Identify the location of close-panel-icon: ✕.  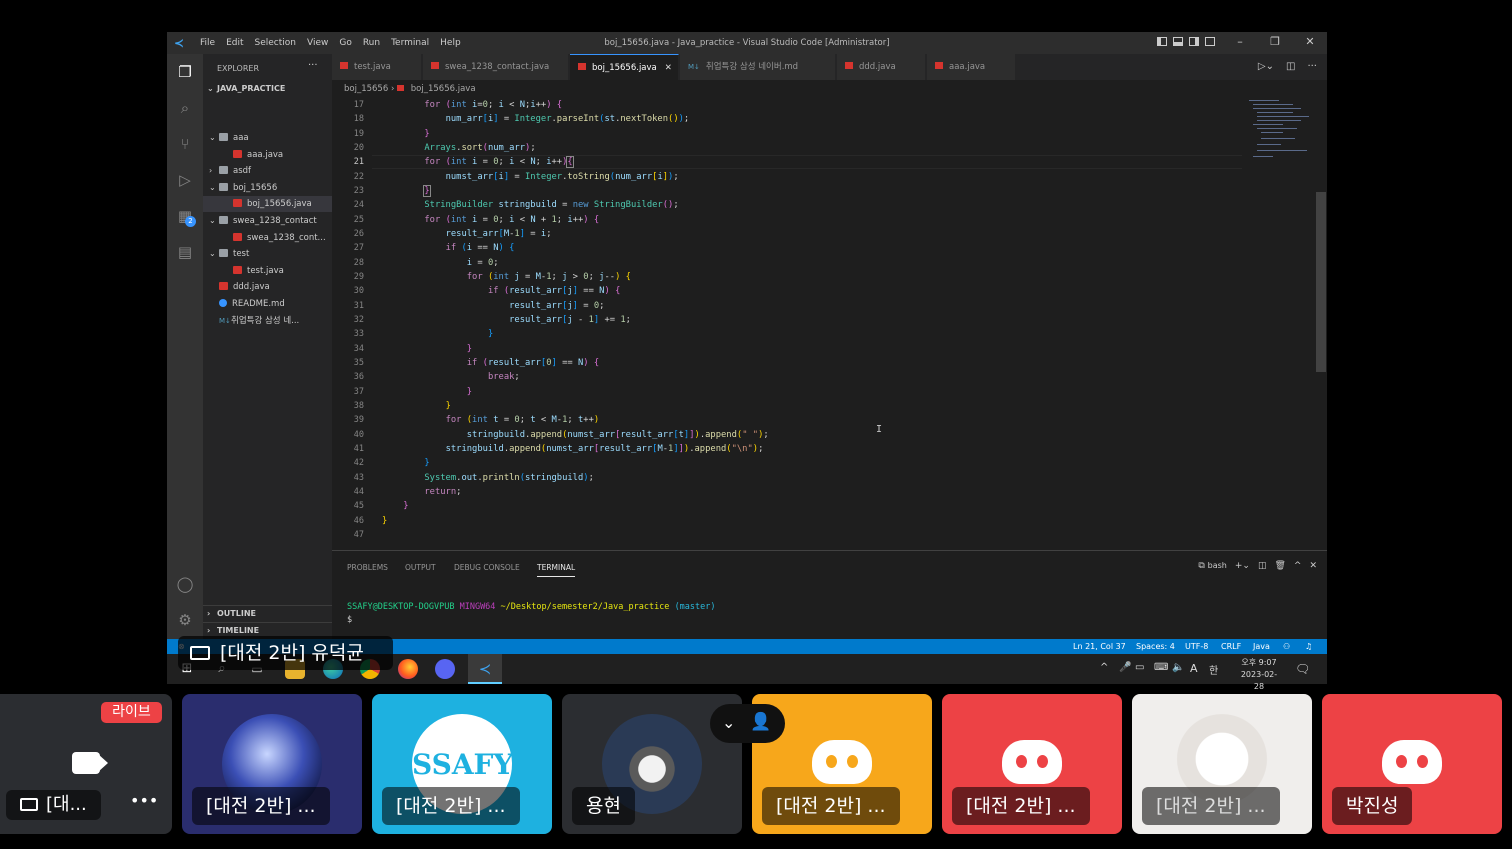
(1313, 566).